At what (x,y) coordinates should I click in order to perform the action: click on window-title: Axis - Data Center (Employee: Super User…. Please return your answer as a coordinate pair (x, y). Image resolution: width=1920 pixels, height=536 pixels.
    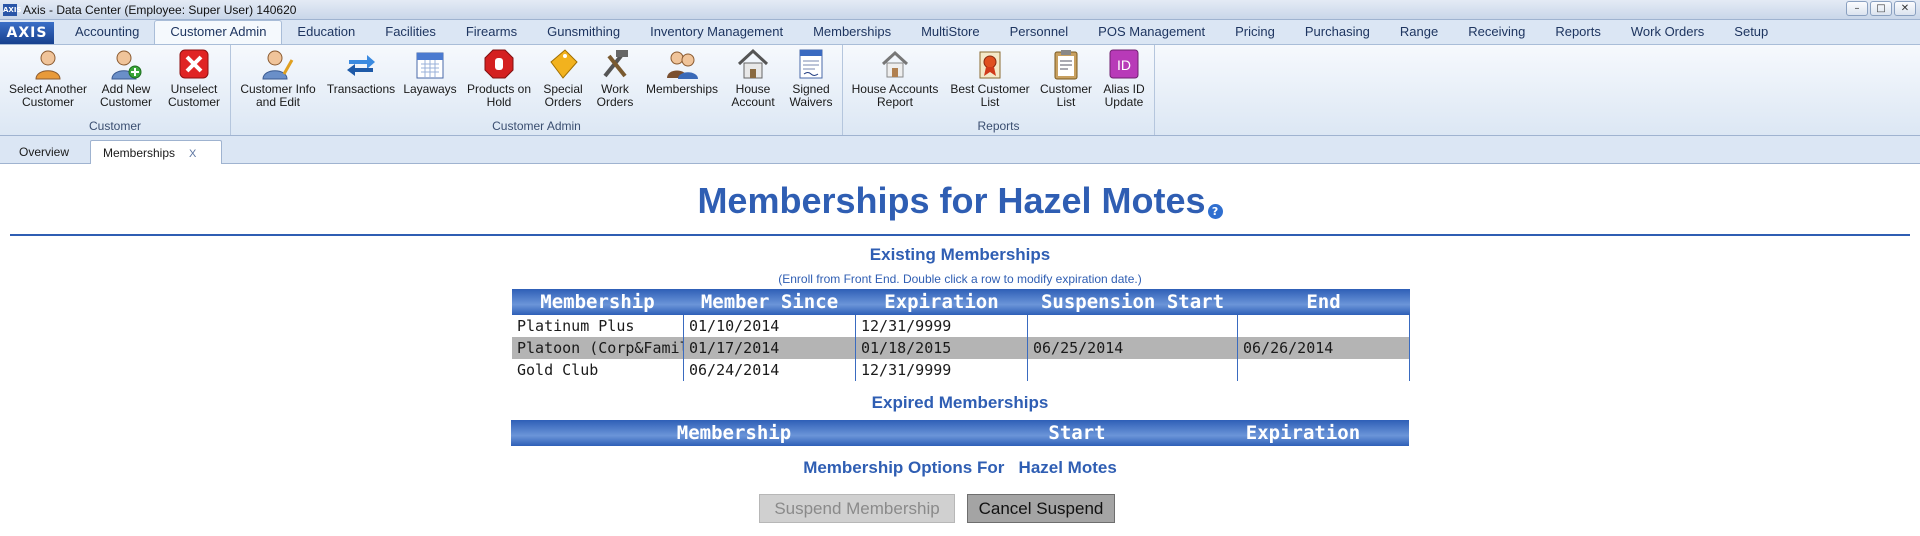
    Looking at the image, I should click on (160, 9).